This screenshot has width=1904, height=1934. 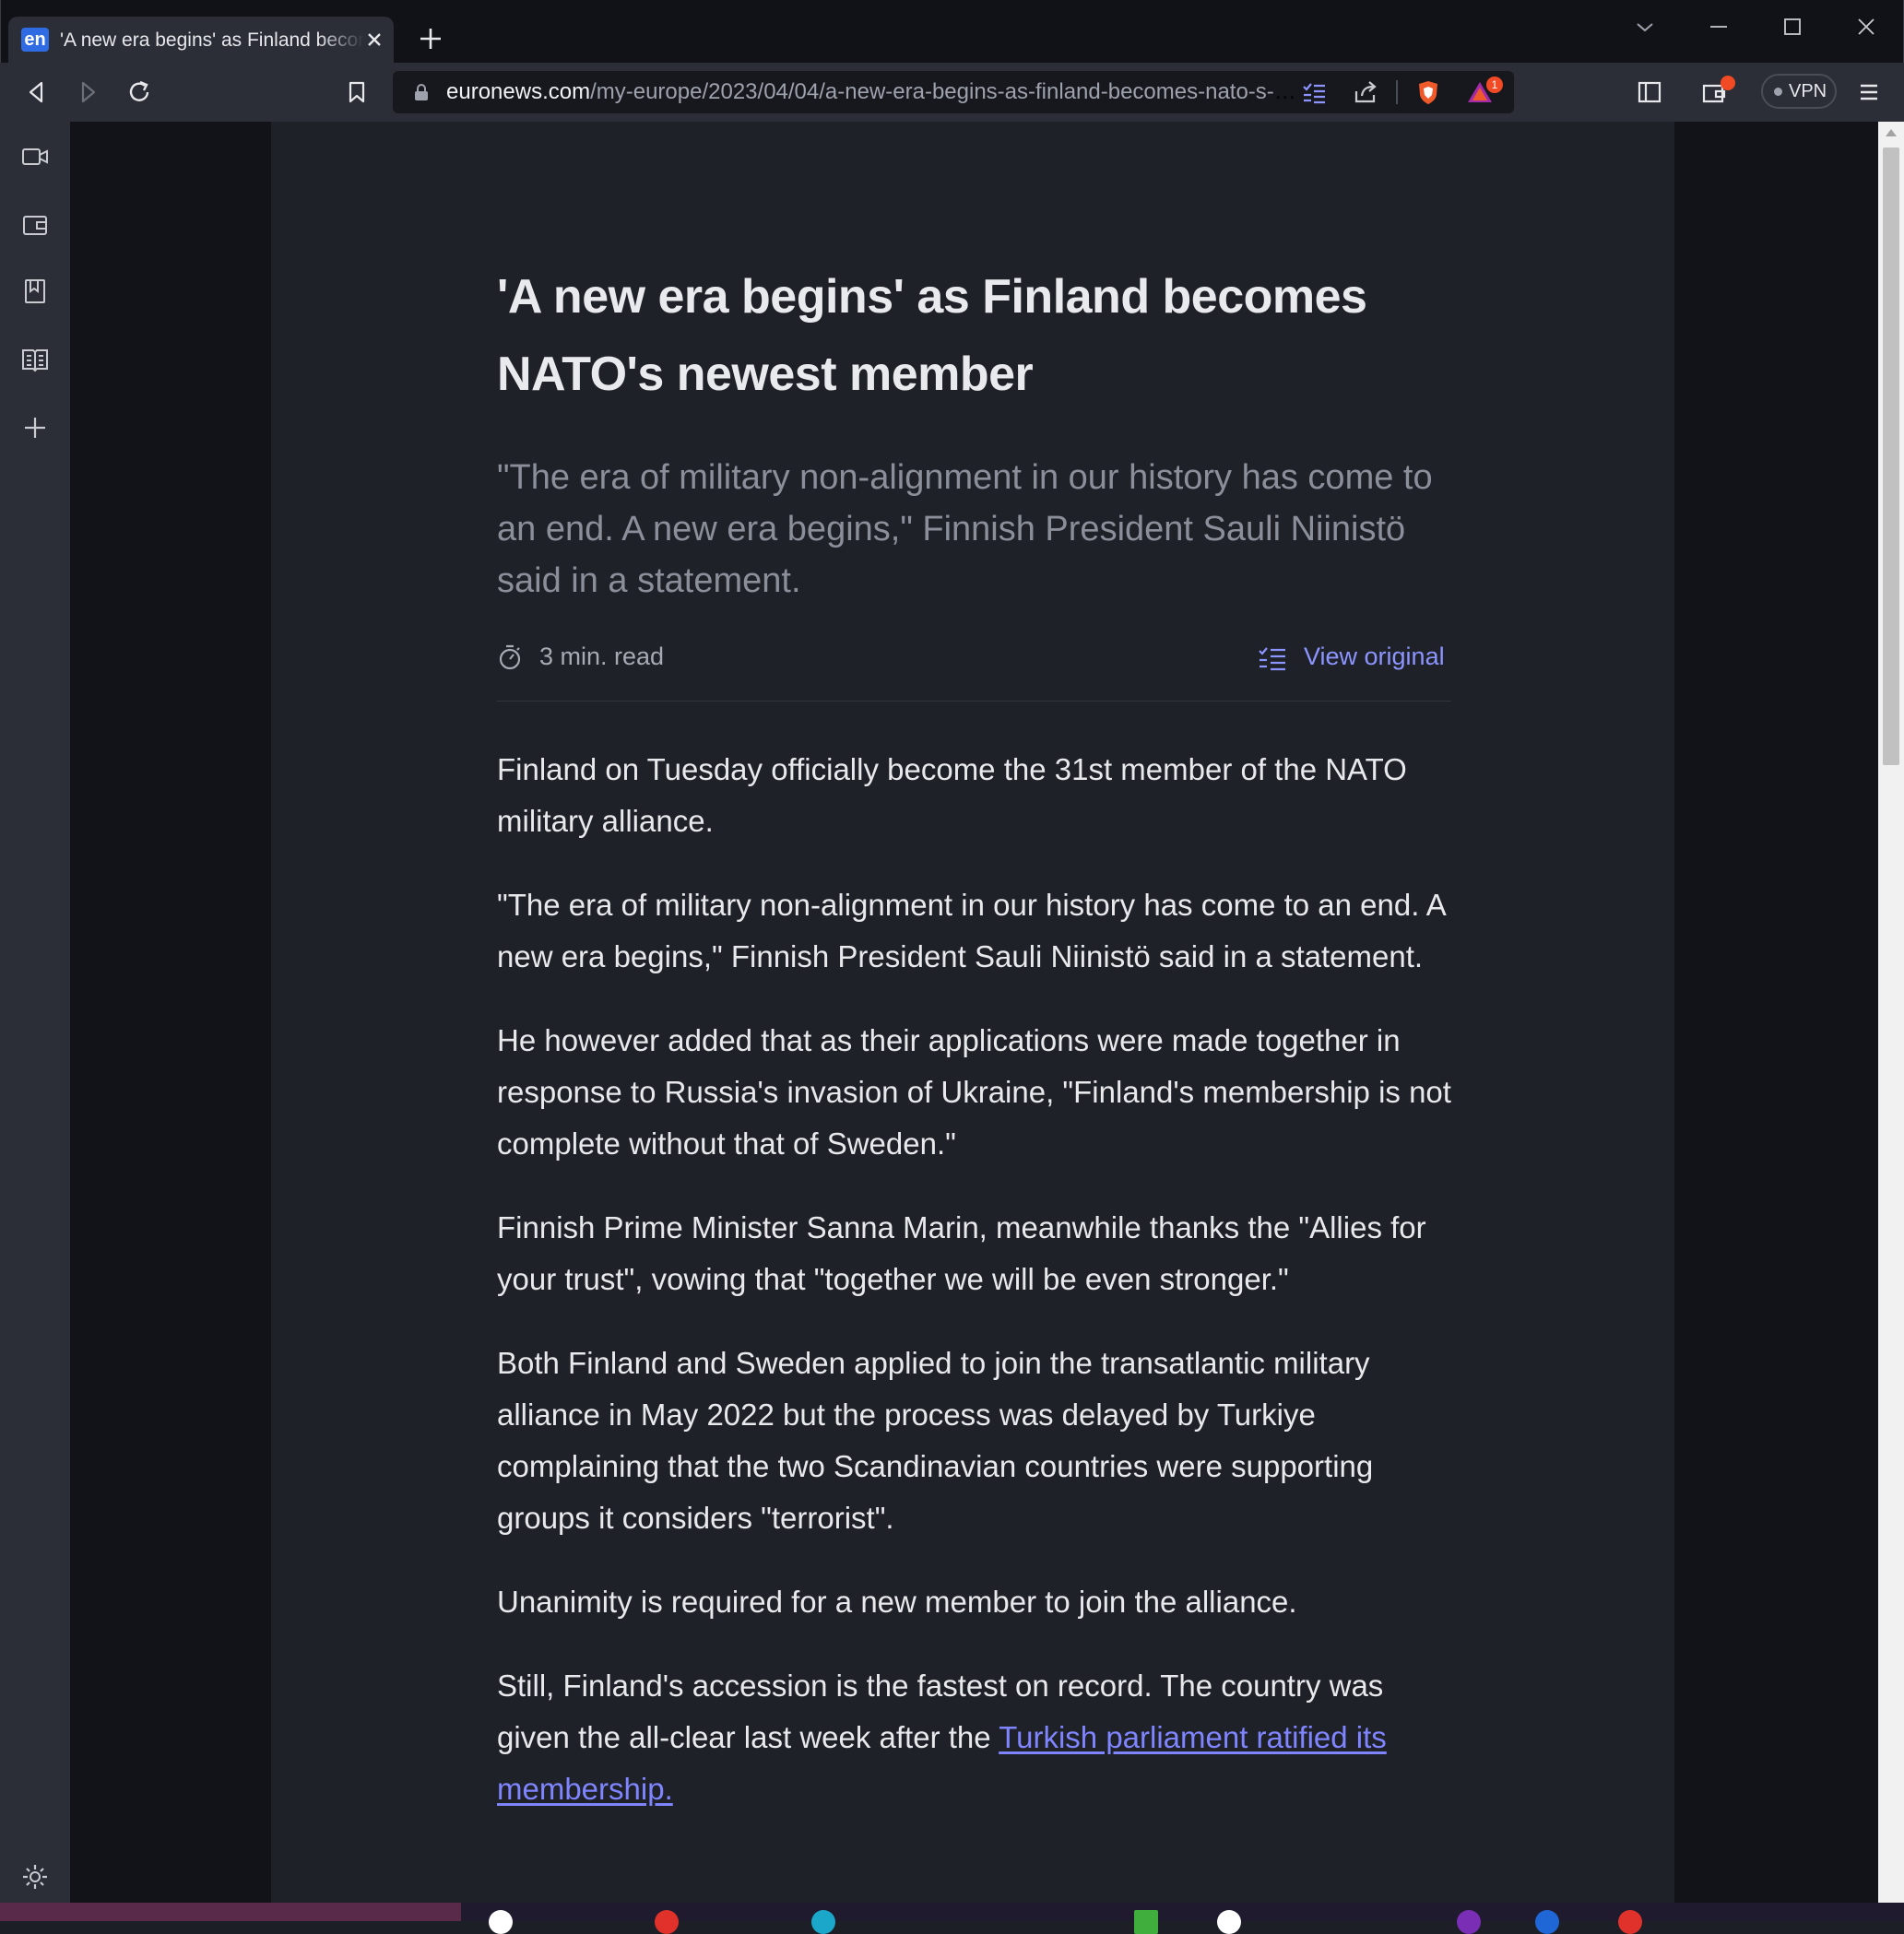 What do you see at coordinates (1728, 83) in the screenshot?
I see `wallet-notification-dot` at bounding box center [1728, 83].